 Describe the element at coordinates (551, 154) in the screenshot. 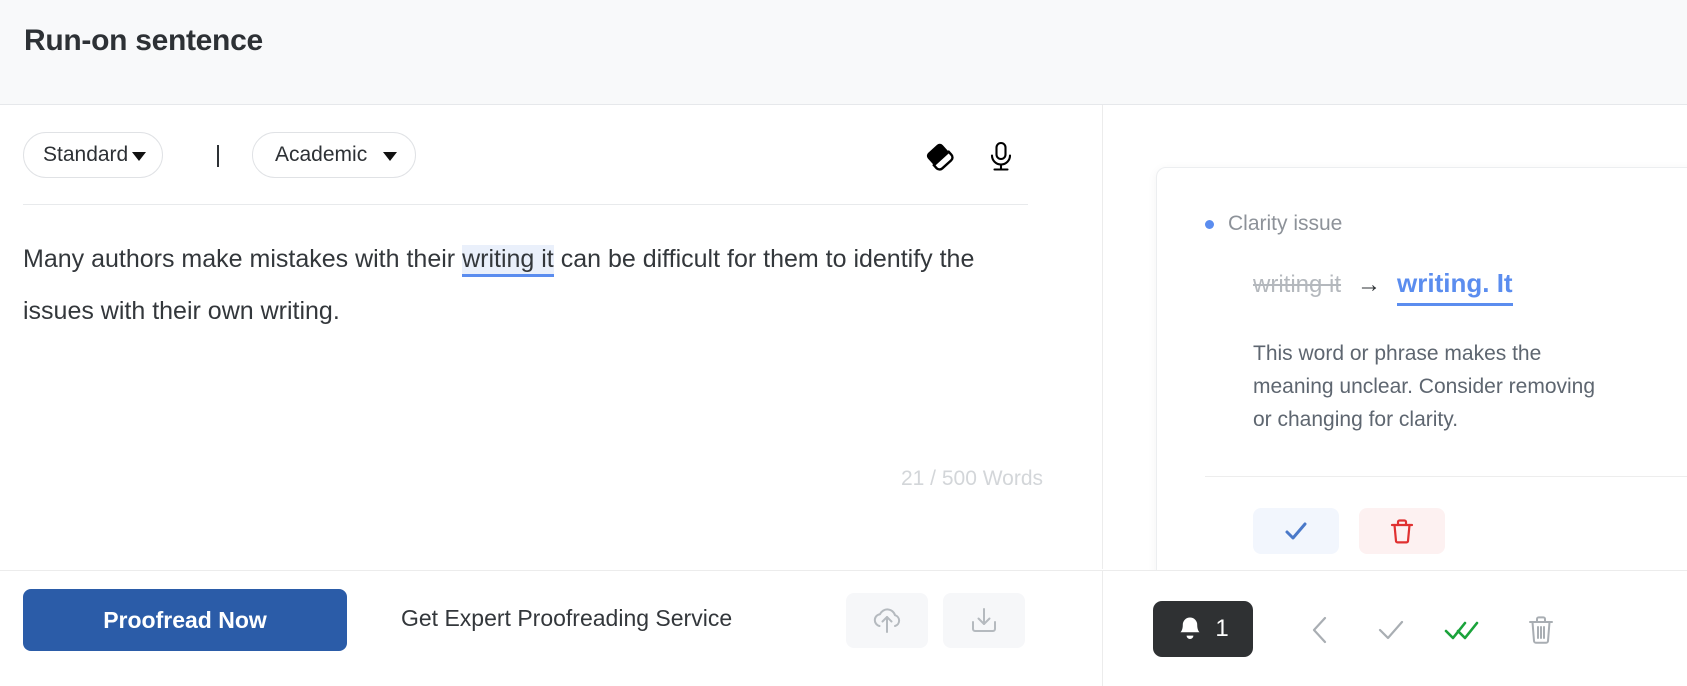

I see `editor-toolbar: Standard Academic` at that location.